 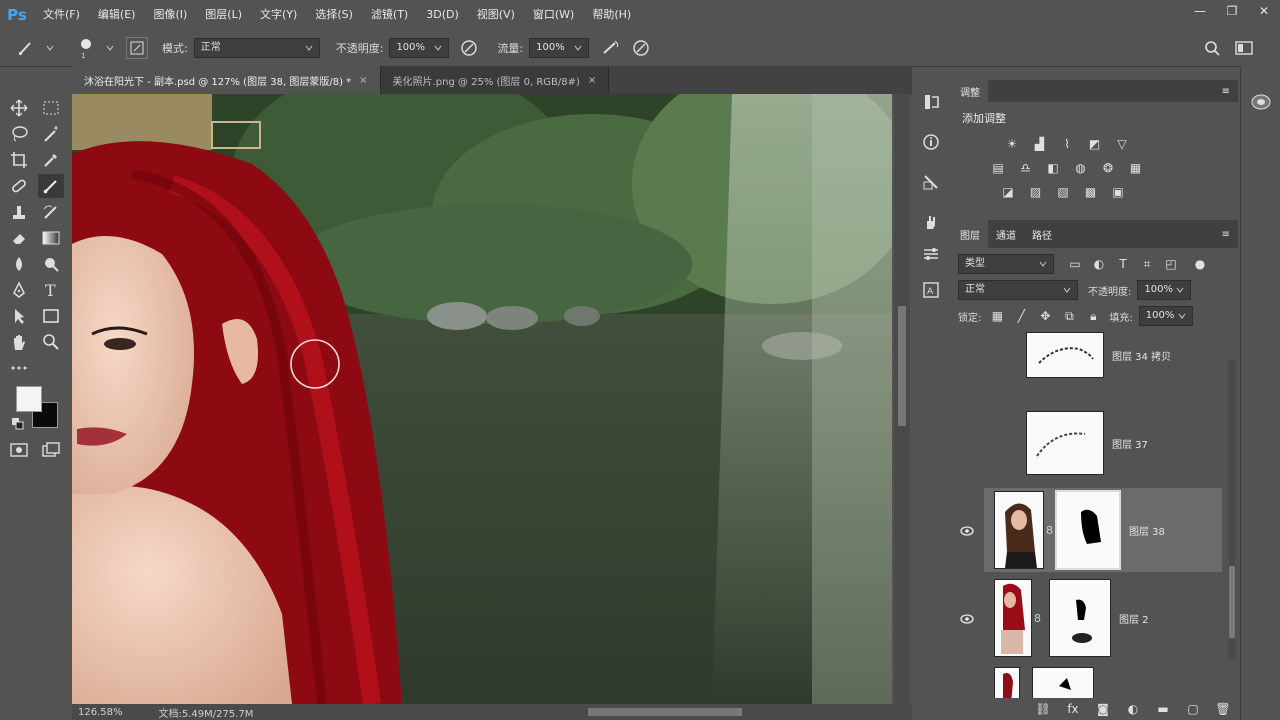 I want to click on curves-icon: ⌇, so click(x=1067, y=144).